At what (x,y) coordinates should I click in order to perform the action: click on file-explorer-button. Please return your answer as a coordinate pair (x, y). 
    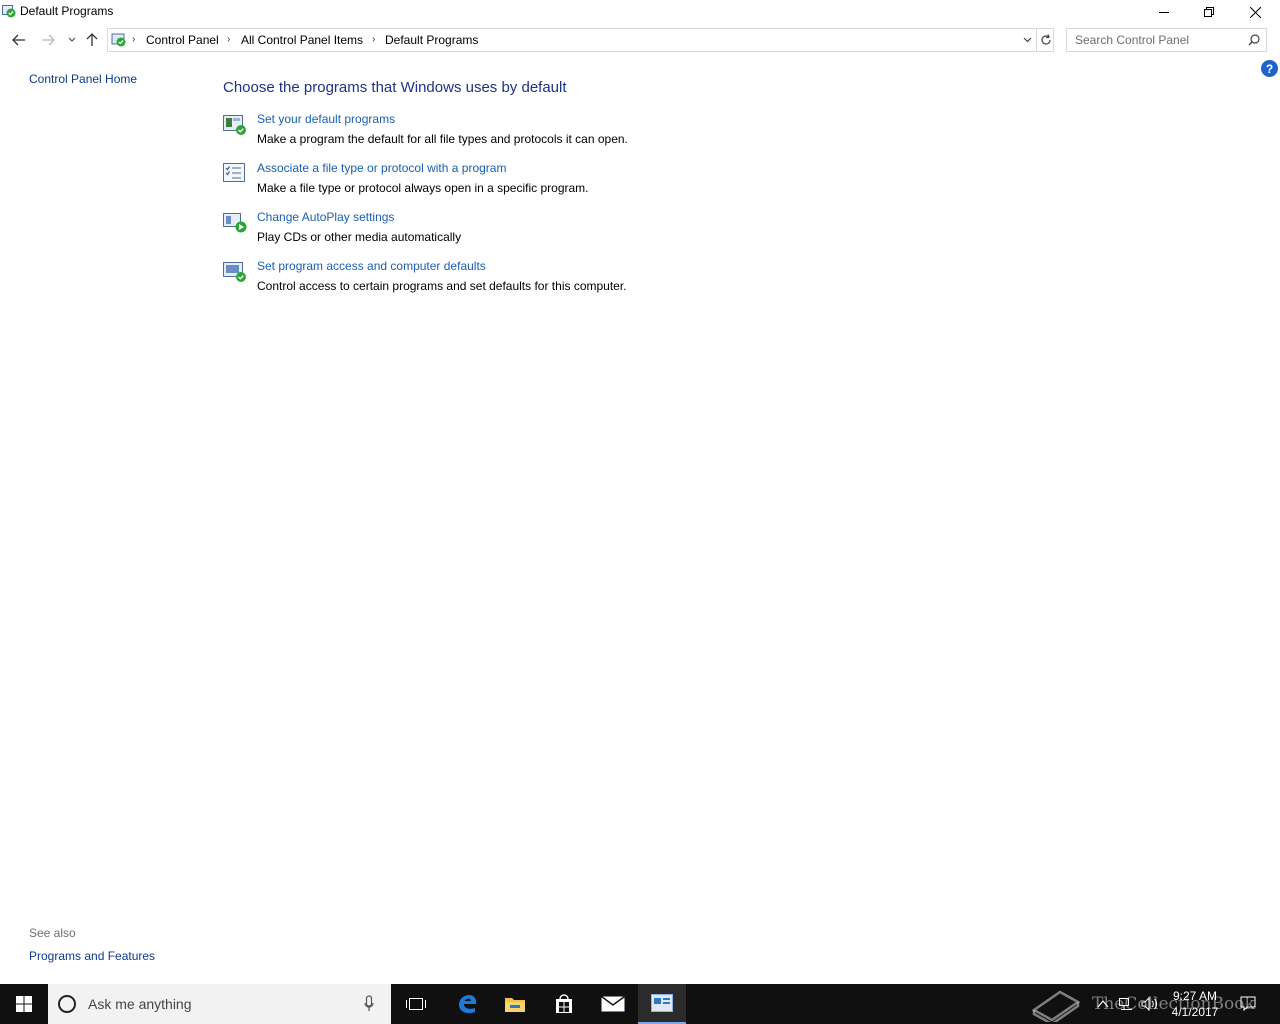
    Looking at the image, I should click on (515, 1004).